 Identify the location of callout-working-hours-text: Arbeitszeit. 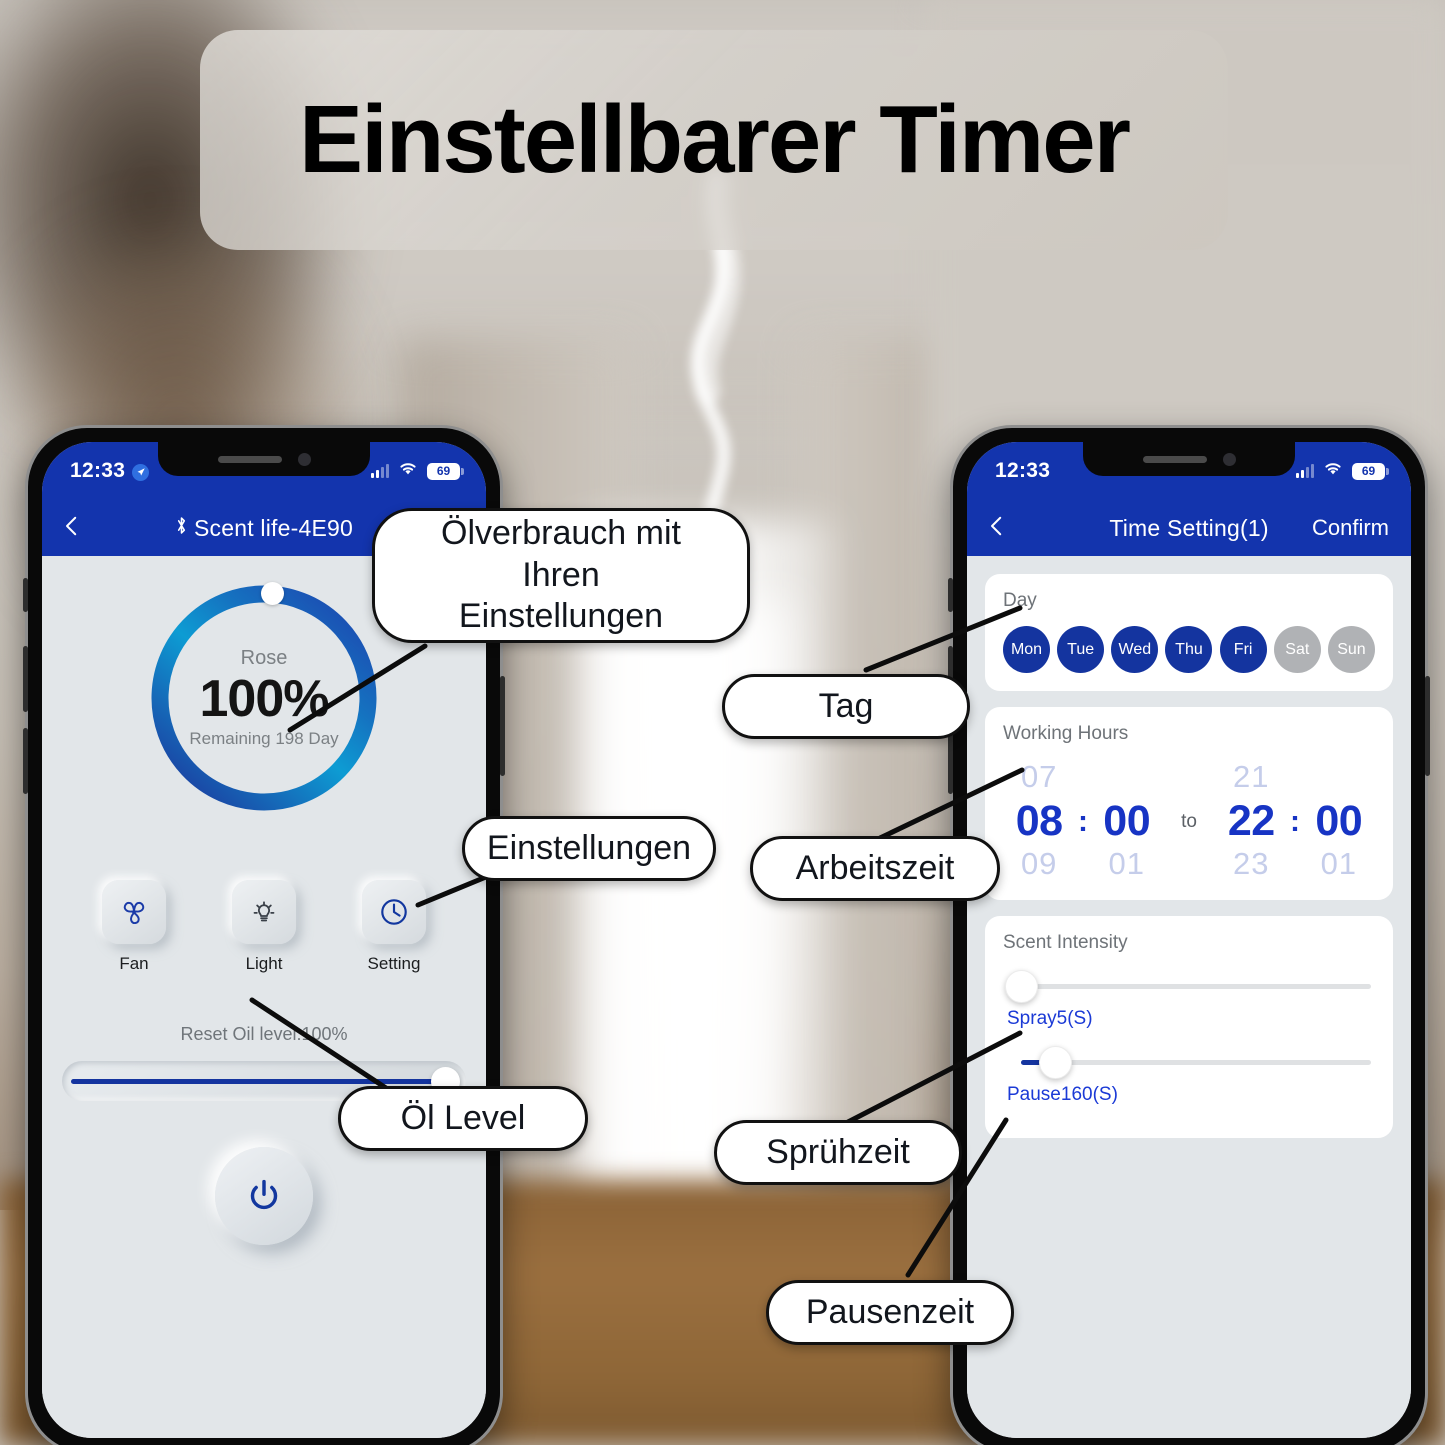
(875, 868).